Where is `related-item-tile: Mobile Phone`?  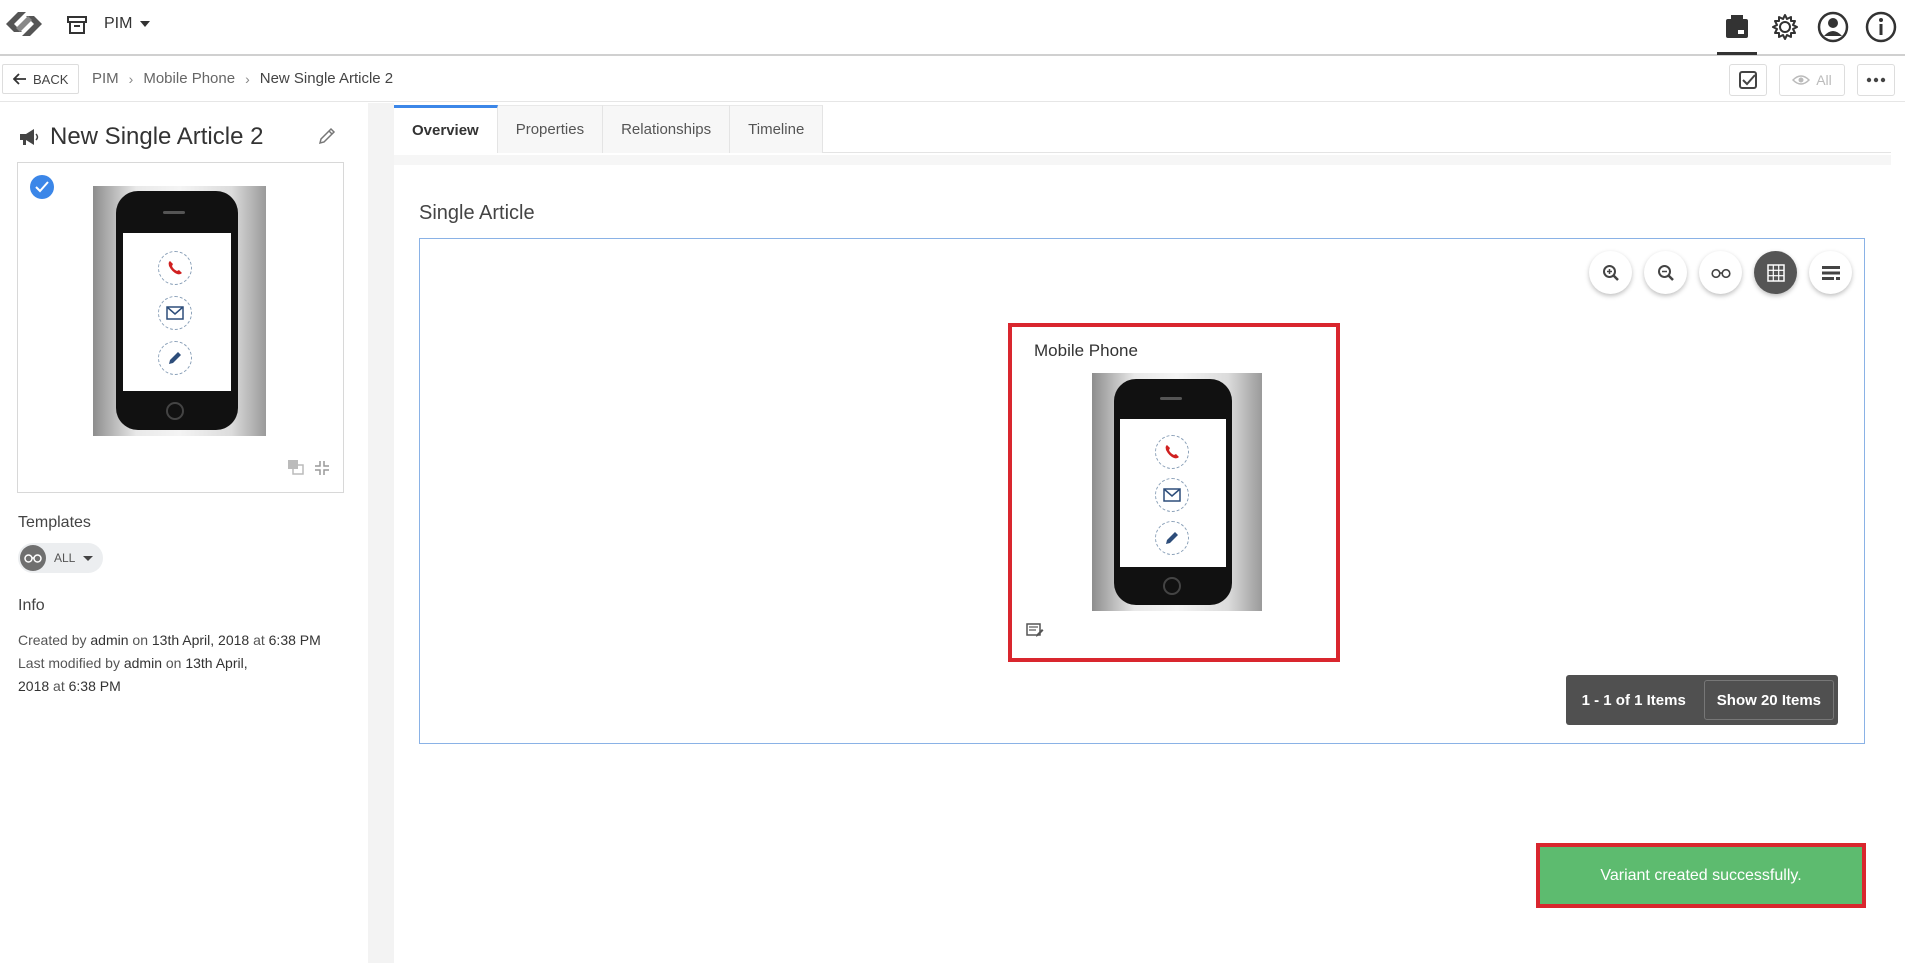 related-item-tile: Mobile Phone is located at coordinates (1174, 492).